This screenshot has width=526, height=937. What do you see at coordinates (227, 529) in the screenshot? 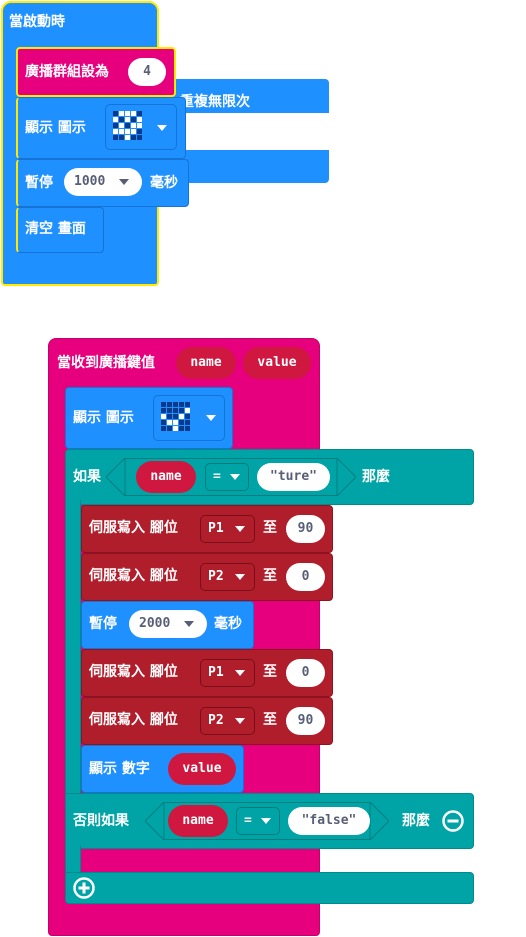
I see `pin-dropdown-1: P1` at bounding box center [227, 529].